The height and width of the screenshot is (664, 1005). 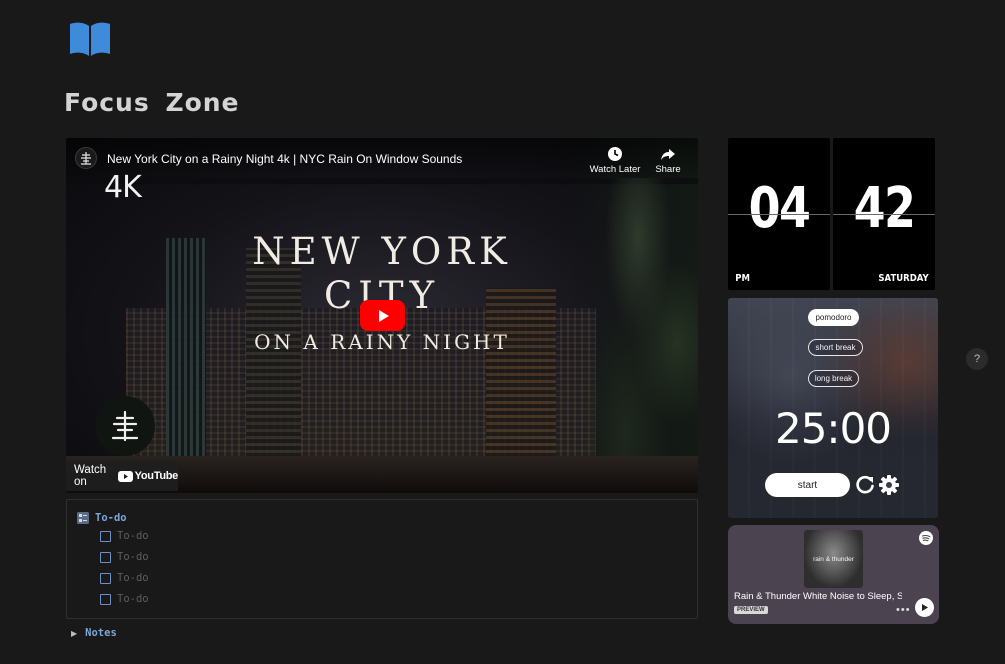 I want to click on share-label: Share, so click(x=668, y=169).